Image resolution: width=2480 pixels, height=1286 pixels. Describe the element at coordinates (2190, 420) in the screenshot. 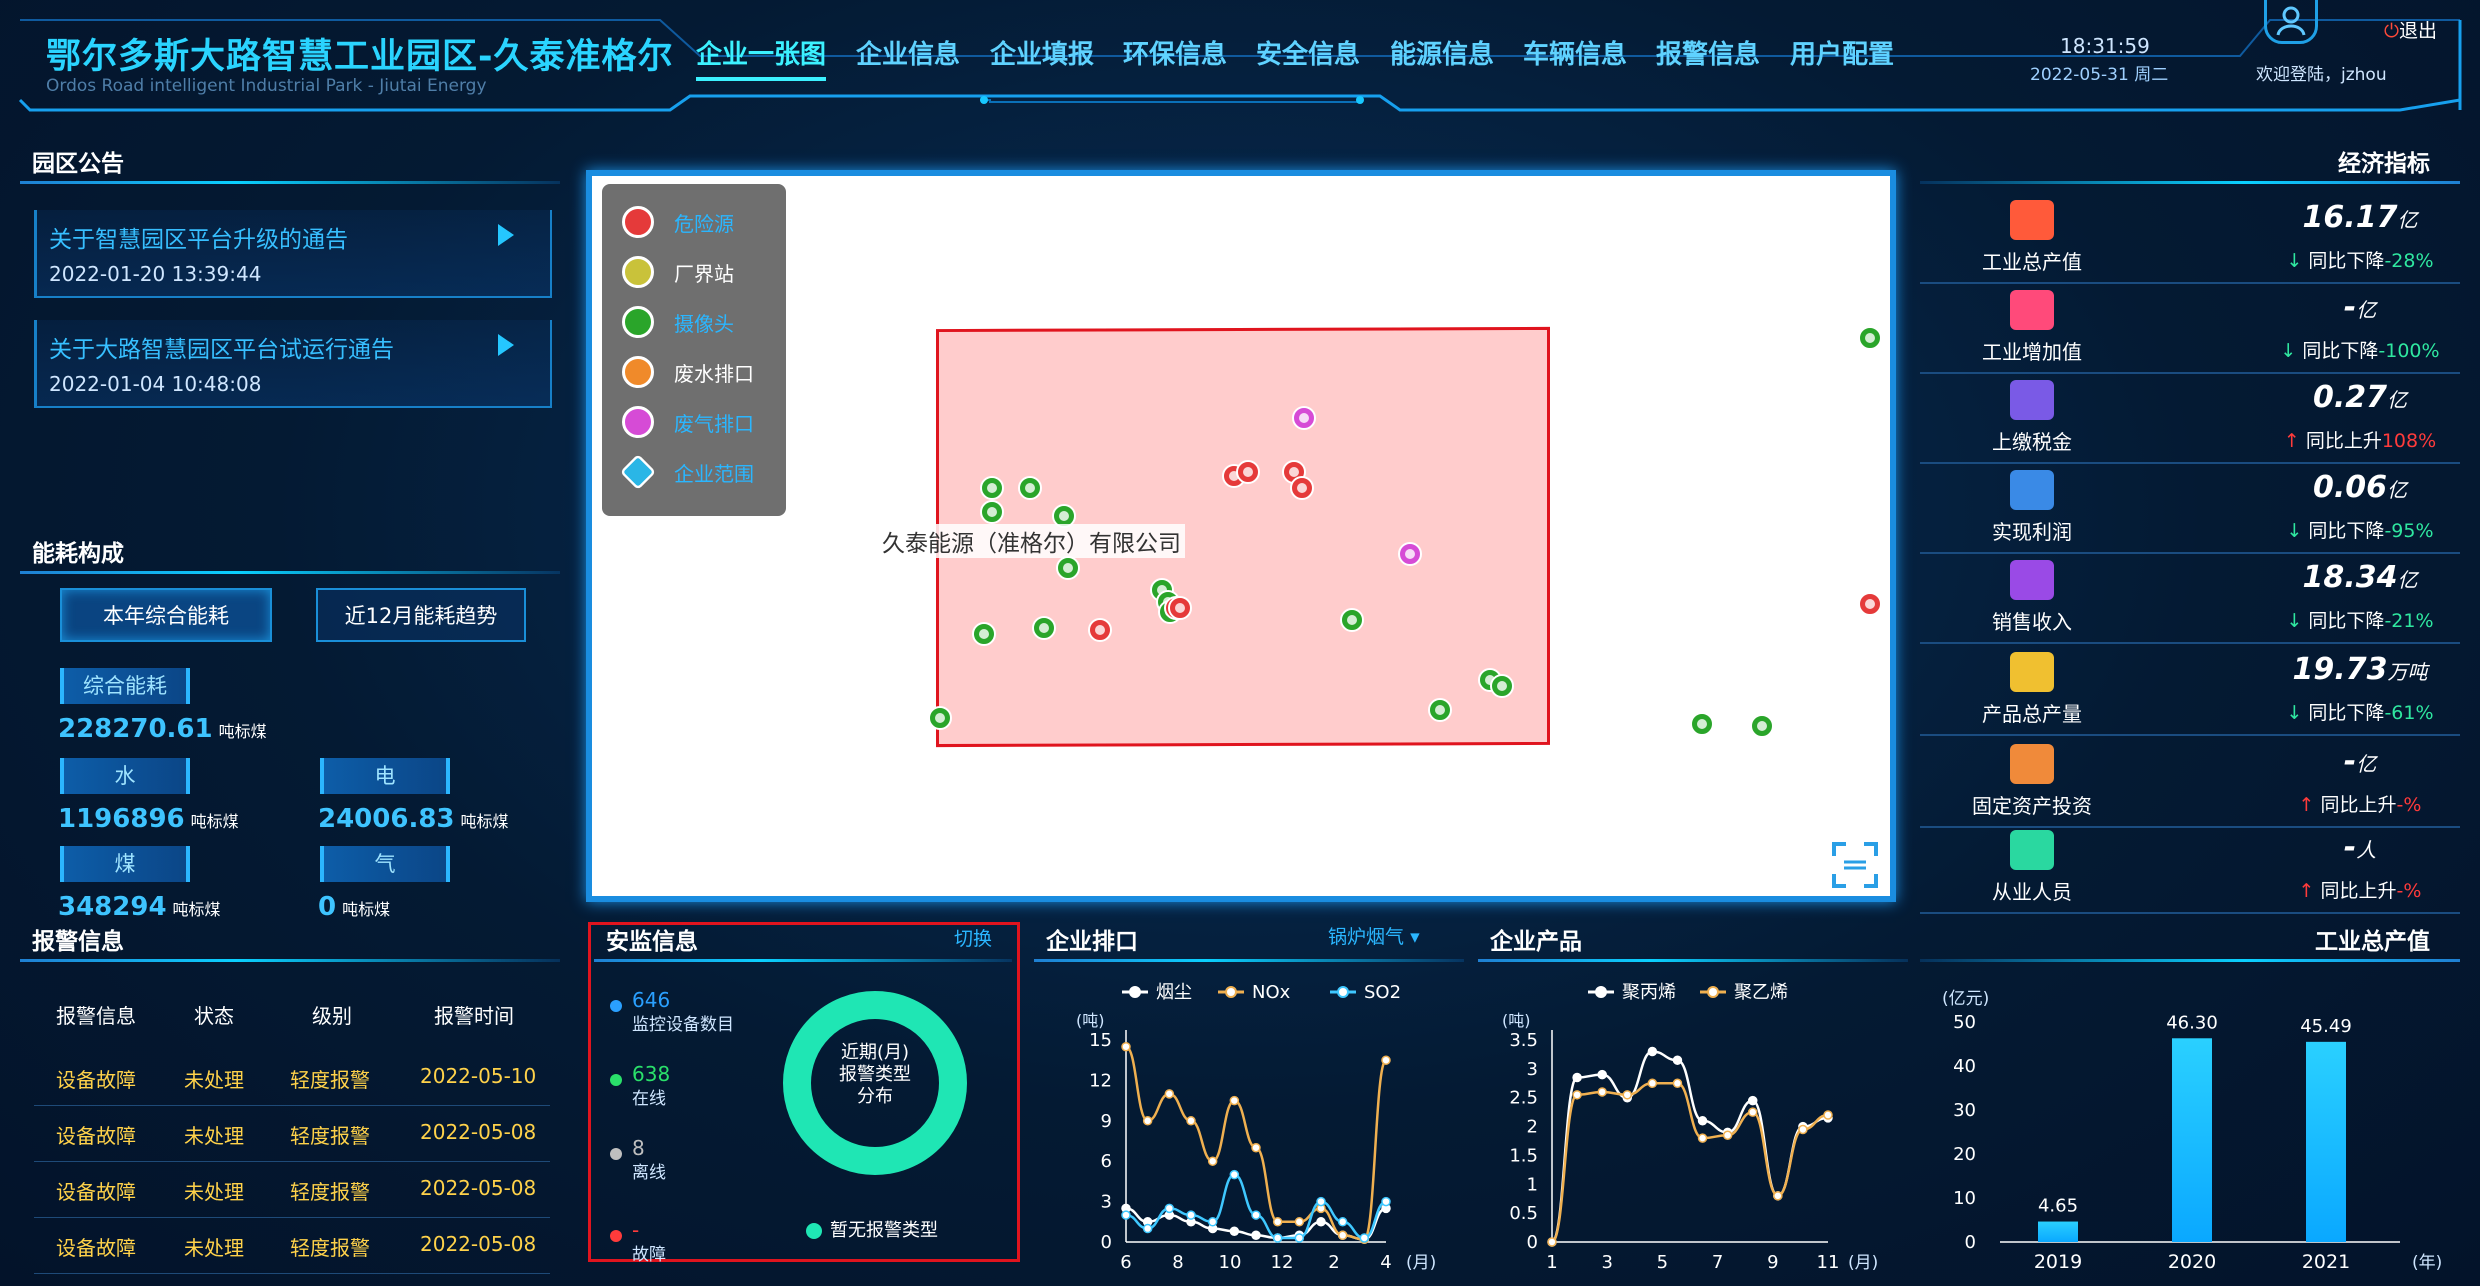

I see `economy-item: 上缴税金 0.27亿 ↑ 同比上升108%` at that location.